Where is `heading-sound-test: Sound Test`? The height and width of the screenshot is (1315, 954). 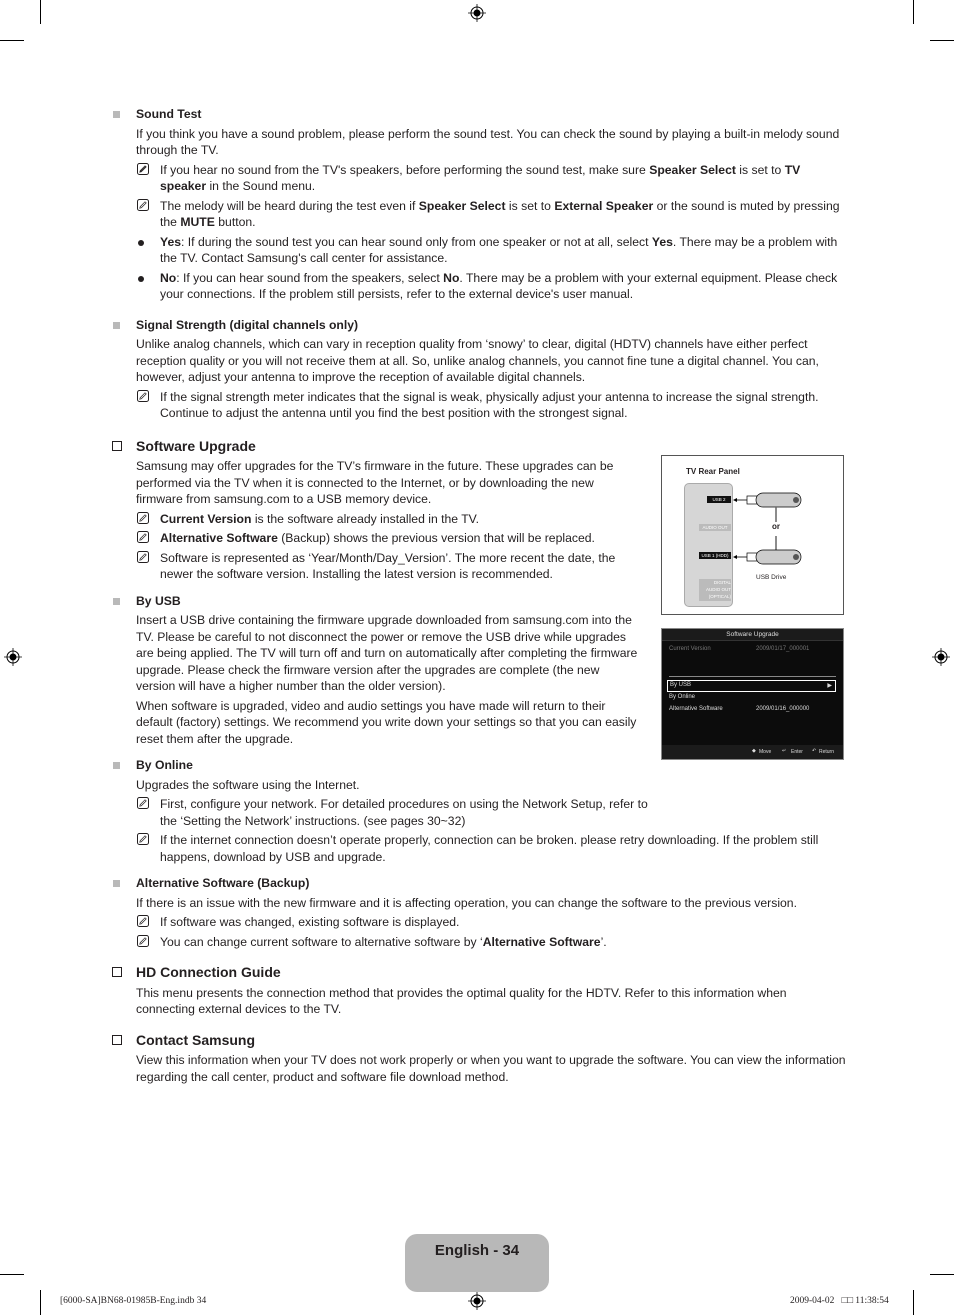
heading-sound-test: Sound Test is located at coordinates (478, 114).